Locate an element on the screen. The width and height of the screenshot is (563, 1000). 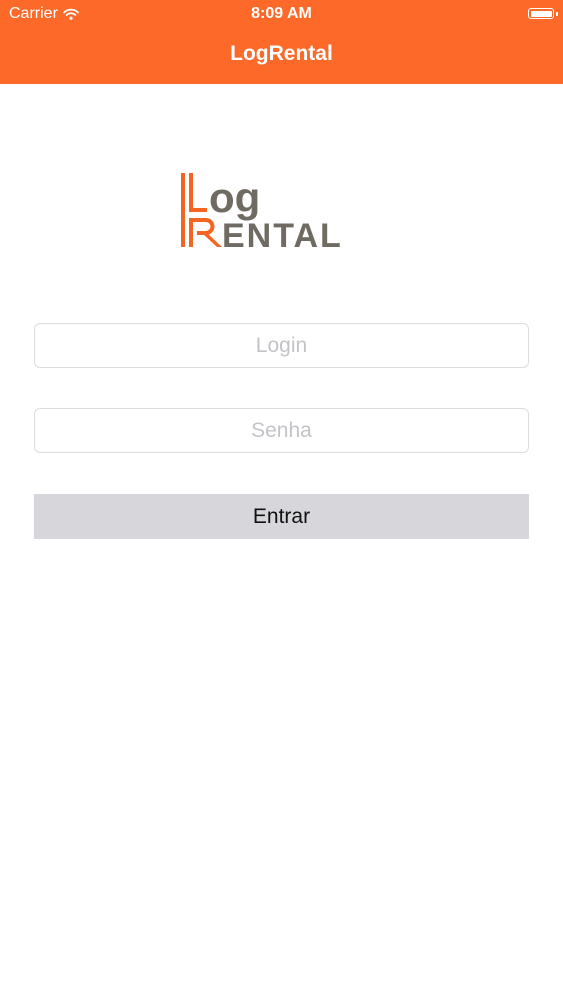
senha-input is located at coordinates (281, 430).